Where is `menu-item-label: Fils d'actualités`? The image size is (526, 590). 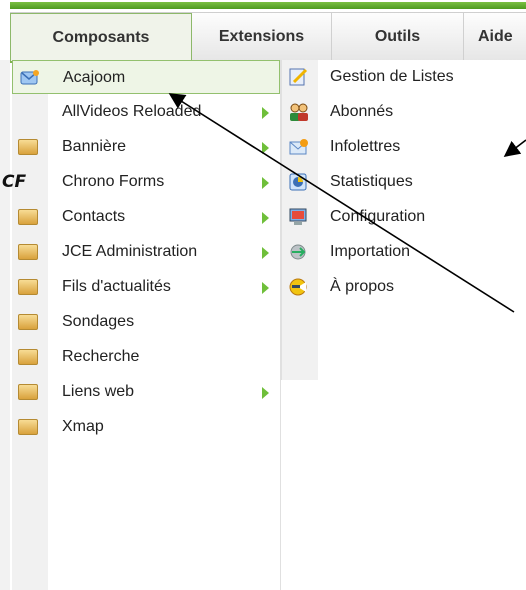 menu-item-label: Fils d'actualités is located at coordinates (116, 286).